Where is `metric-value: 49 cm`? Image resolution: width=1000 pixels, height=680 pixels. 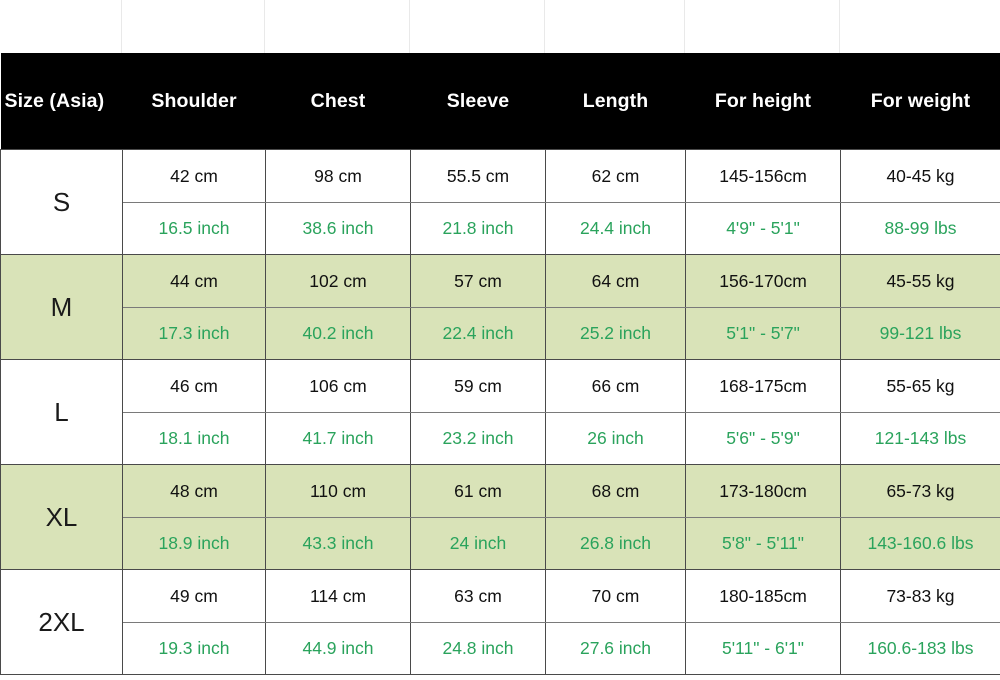 metric-value: 49 cm is located at coordinates (194, 596).